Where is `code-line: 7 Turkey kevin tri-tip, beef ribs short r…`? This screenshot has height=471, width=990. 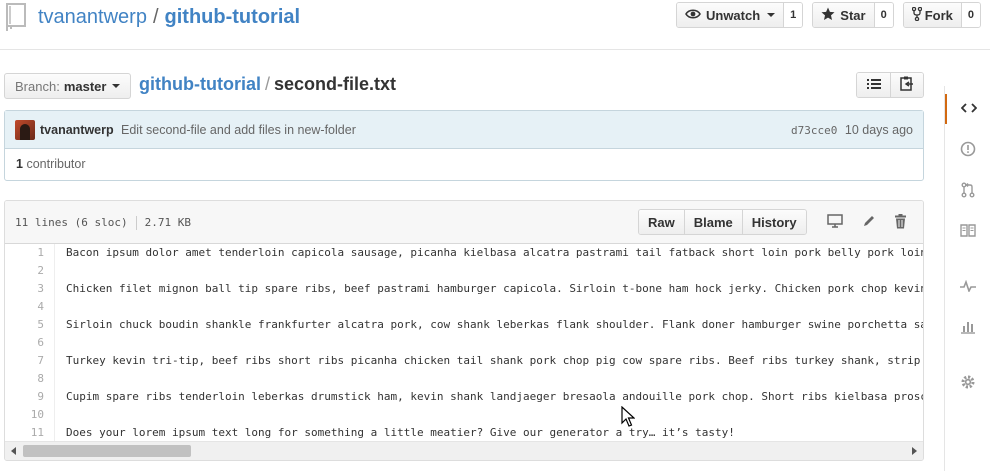
code-line: 7 Turkey kevin tri-tip, beef ribs short r… is located at coordinates (464, 361).